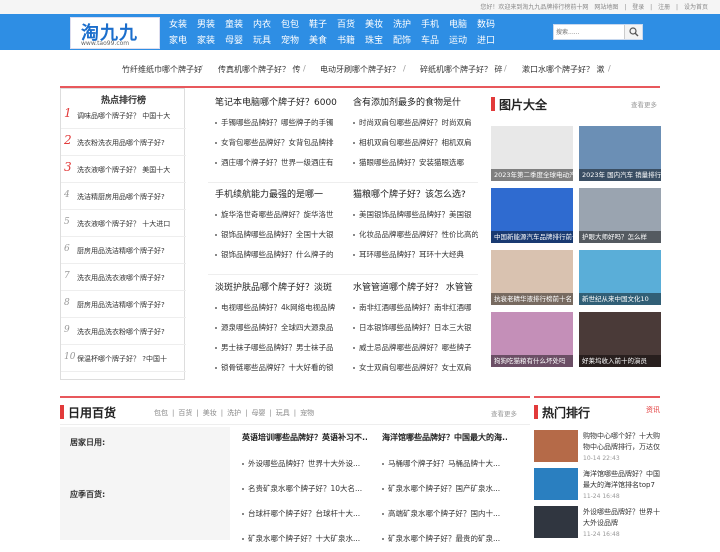 The height and width of the screenshot is (552, 720). What do you see at coordinates (415, 307) in the screenshot?
I see `article-link: 南非红酒哪些品牌好？南非红酒哪` at bounding box center [415, 307].